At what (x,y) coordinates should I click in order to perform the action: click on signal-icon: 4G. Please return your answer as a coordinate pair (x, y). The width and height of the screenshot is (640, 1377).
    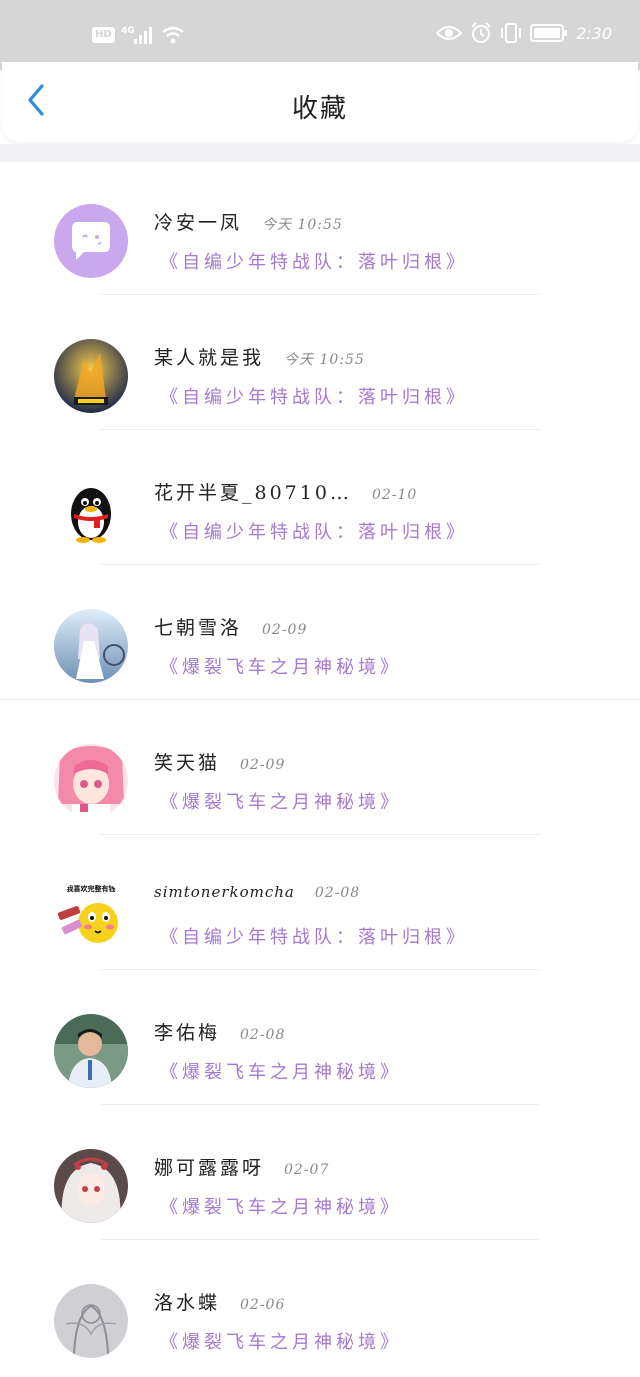
    Looking at the image, I should click on (136, 35).